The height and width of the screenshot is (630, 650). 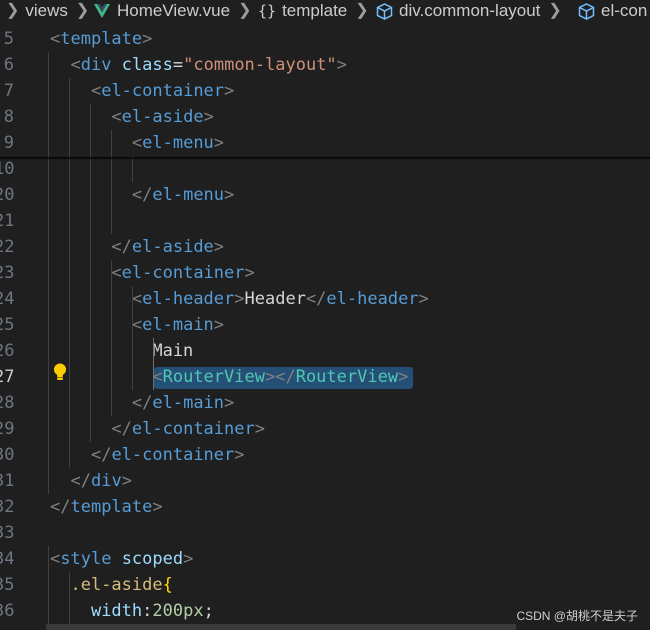 What do you see at coordinates (7, 585) in the screenshot?
I see `line-number: 35` at bounding box center [7, 585].